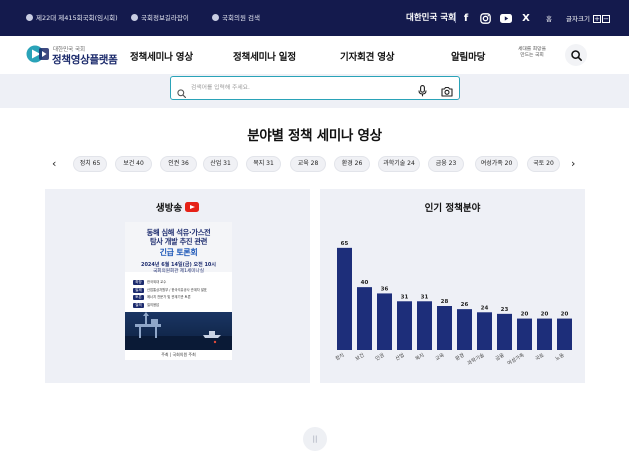  I want to click on chart-value-label: 28, so click(445, 302).